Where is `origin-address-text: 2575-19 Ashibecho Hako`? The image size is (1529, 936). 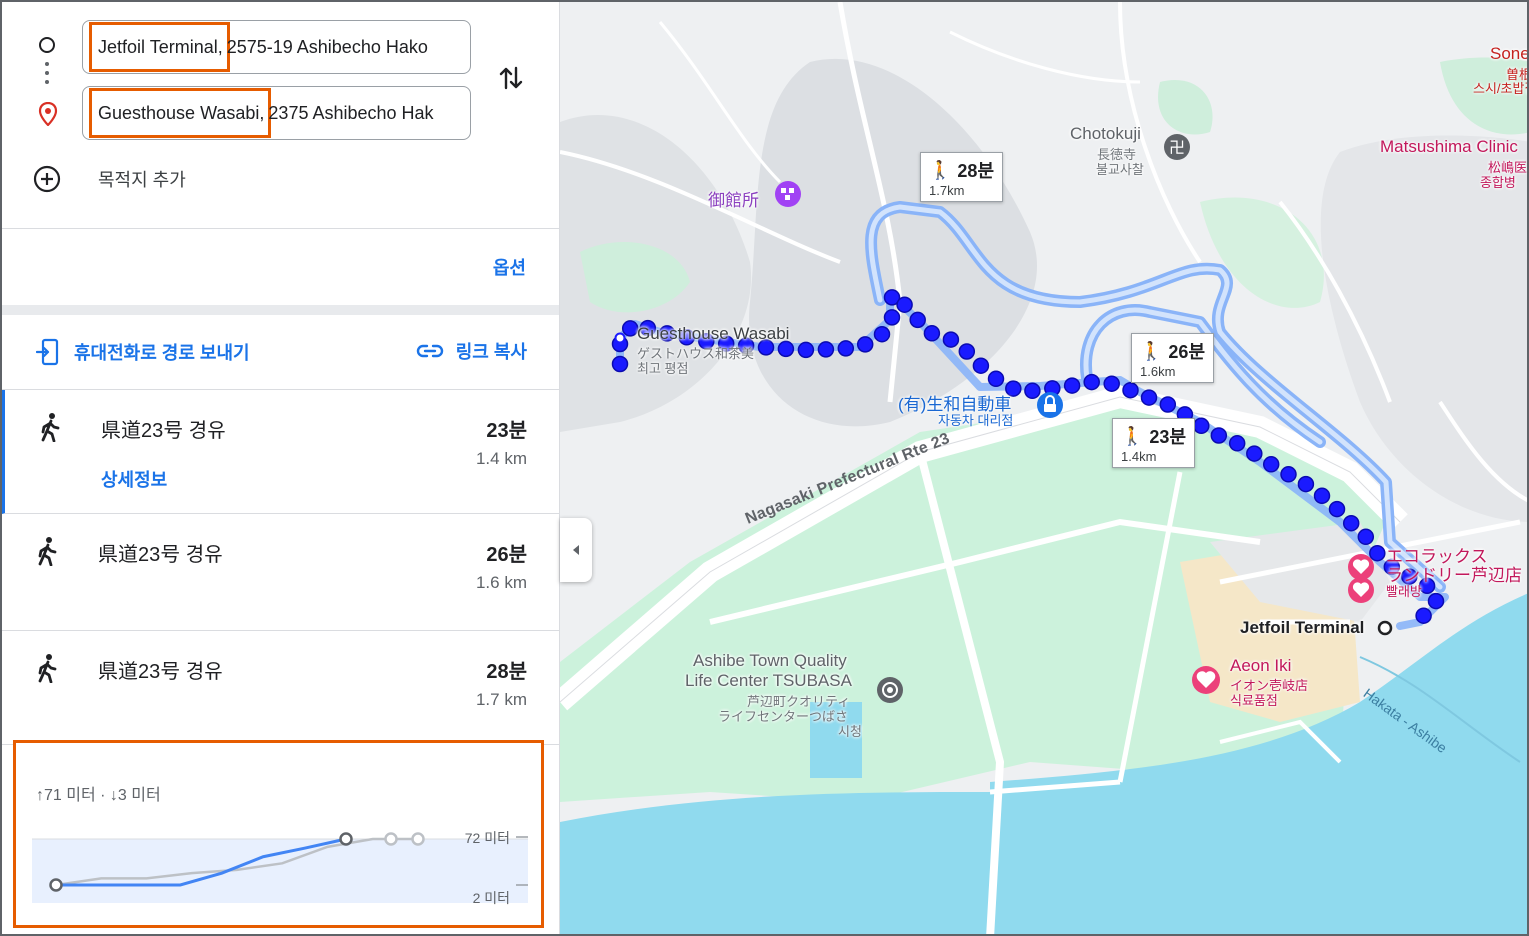 origin-address-text: 2575-19 Ashibecho Hako is located at coordinates (327, 47).